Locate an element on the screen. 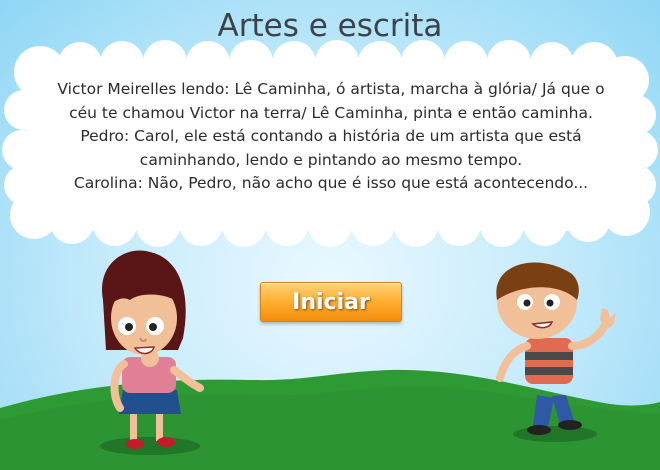 This screenshot has height=470, width=660. page-title: Artes e escrita is located at coordinates (330, 26).